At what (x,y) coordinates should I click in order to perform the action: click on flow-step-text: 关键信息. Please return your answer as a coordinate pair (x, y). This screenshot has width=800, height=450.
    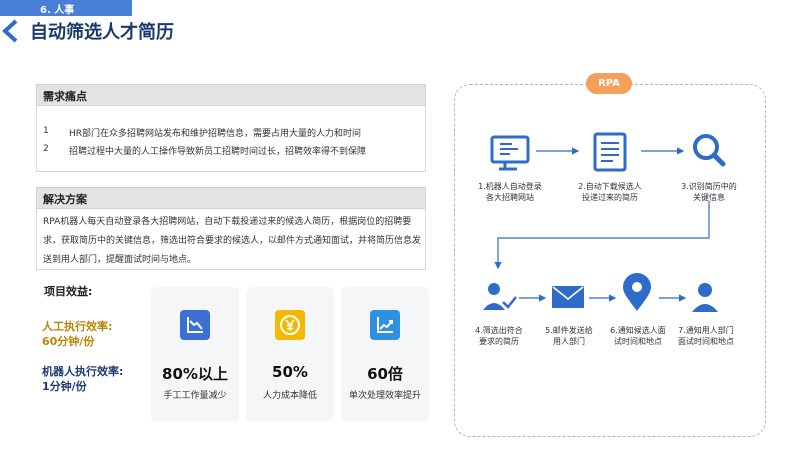
    Looking at the image, I should click on (709, 197).